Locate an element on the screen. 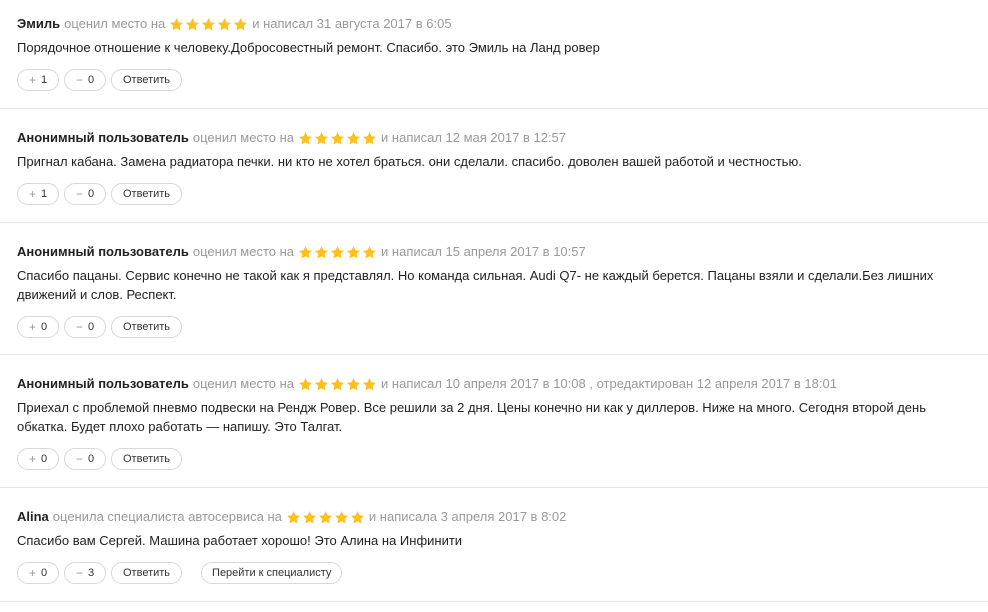 Image resolution: width=988 pixels, height=612 pixels. goto-specialist-button: Перейти к специалисту is located at coordinates (272, 573).